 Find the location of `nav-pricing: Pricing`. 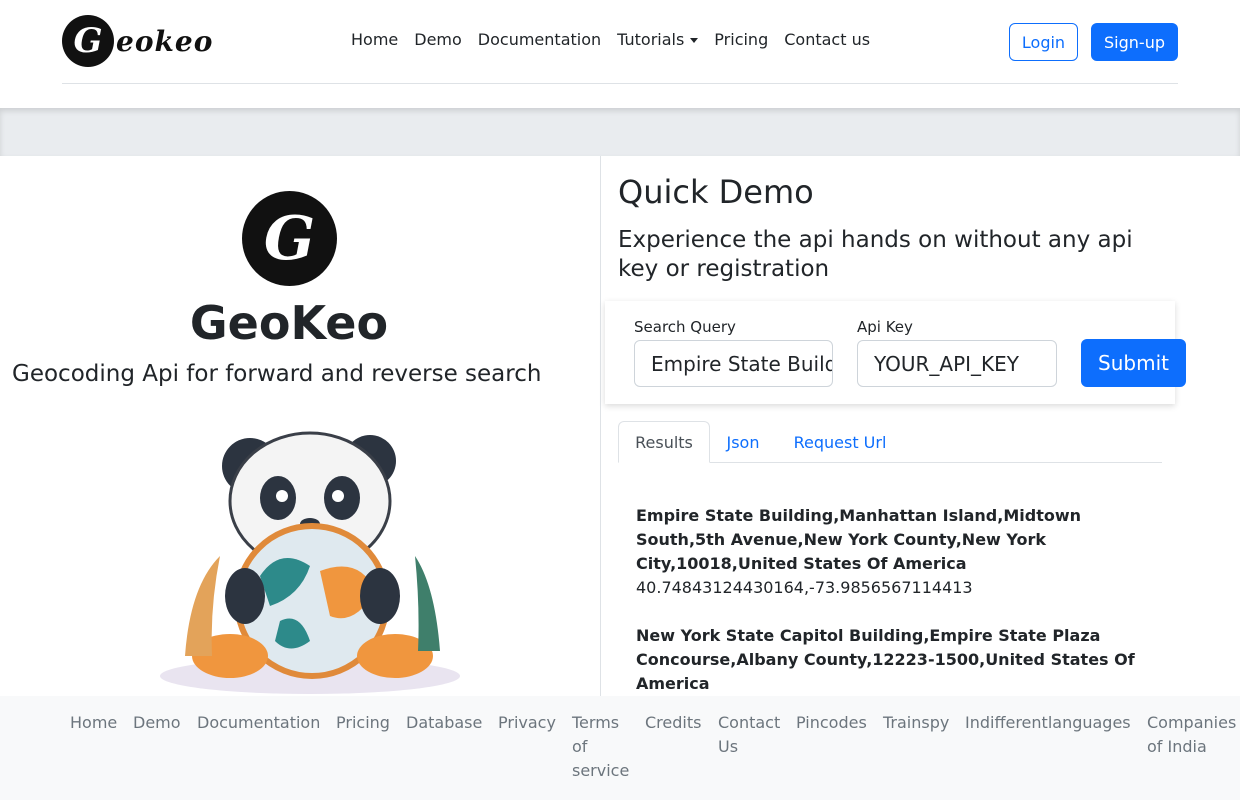

nav-pricing: Pricing is located at coordinates (741, 39).